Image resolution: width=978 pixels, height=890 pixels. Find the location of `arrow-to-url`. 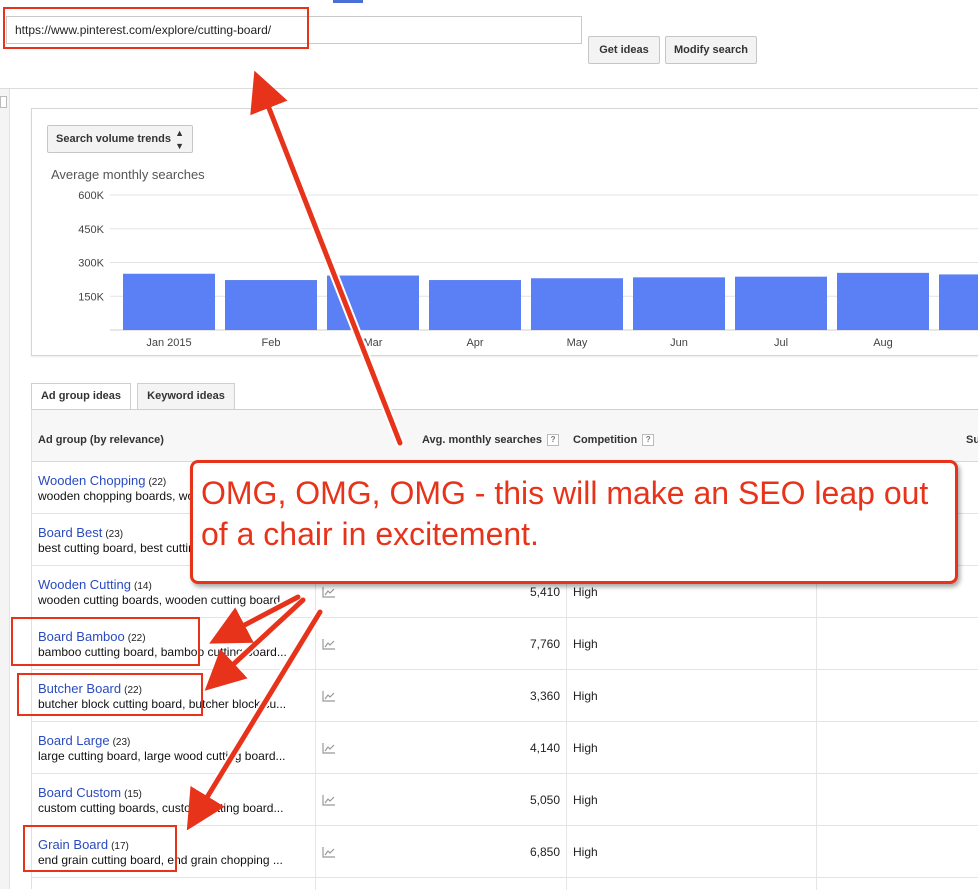

arrow-to-url is located at coordinates (326, 258).